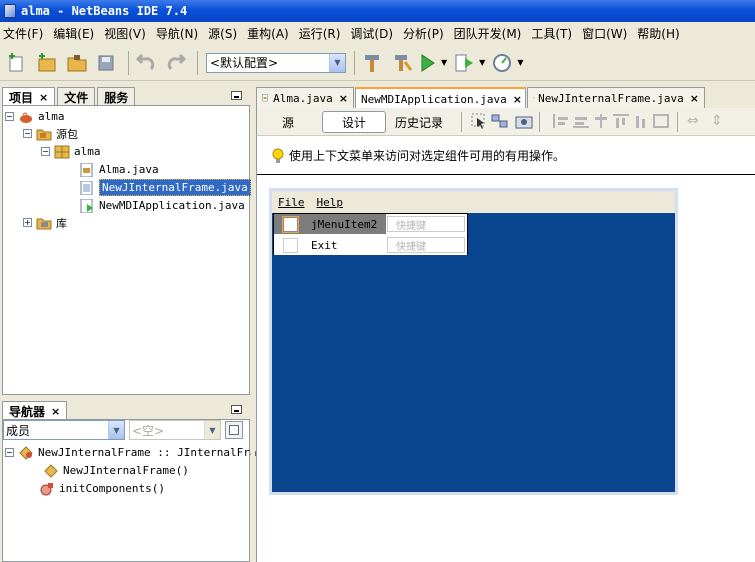  What do you see at coordinates (64, 430) in the screenshot?
I see `navigator-filter-select: 成员 ▼` at bounding box center [64, 430].